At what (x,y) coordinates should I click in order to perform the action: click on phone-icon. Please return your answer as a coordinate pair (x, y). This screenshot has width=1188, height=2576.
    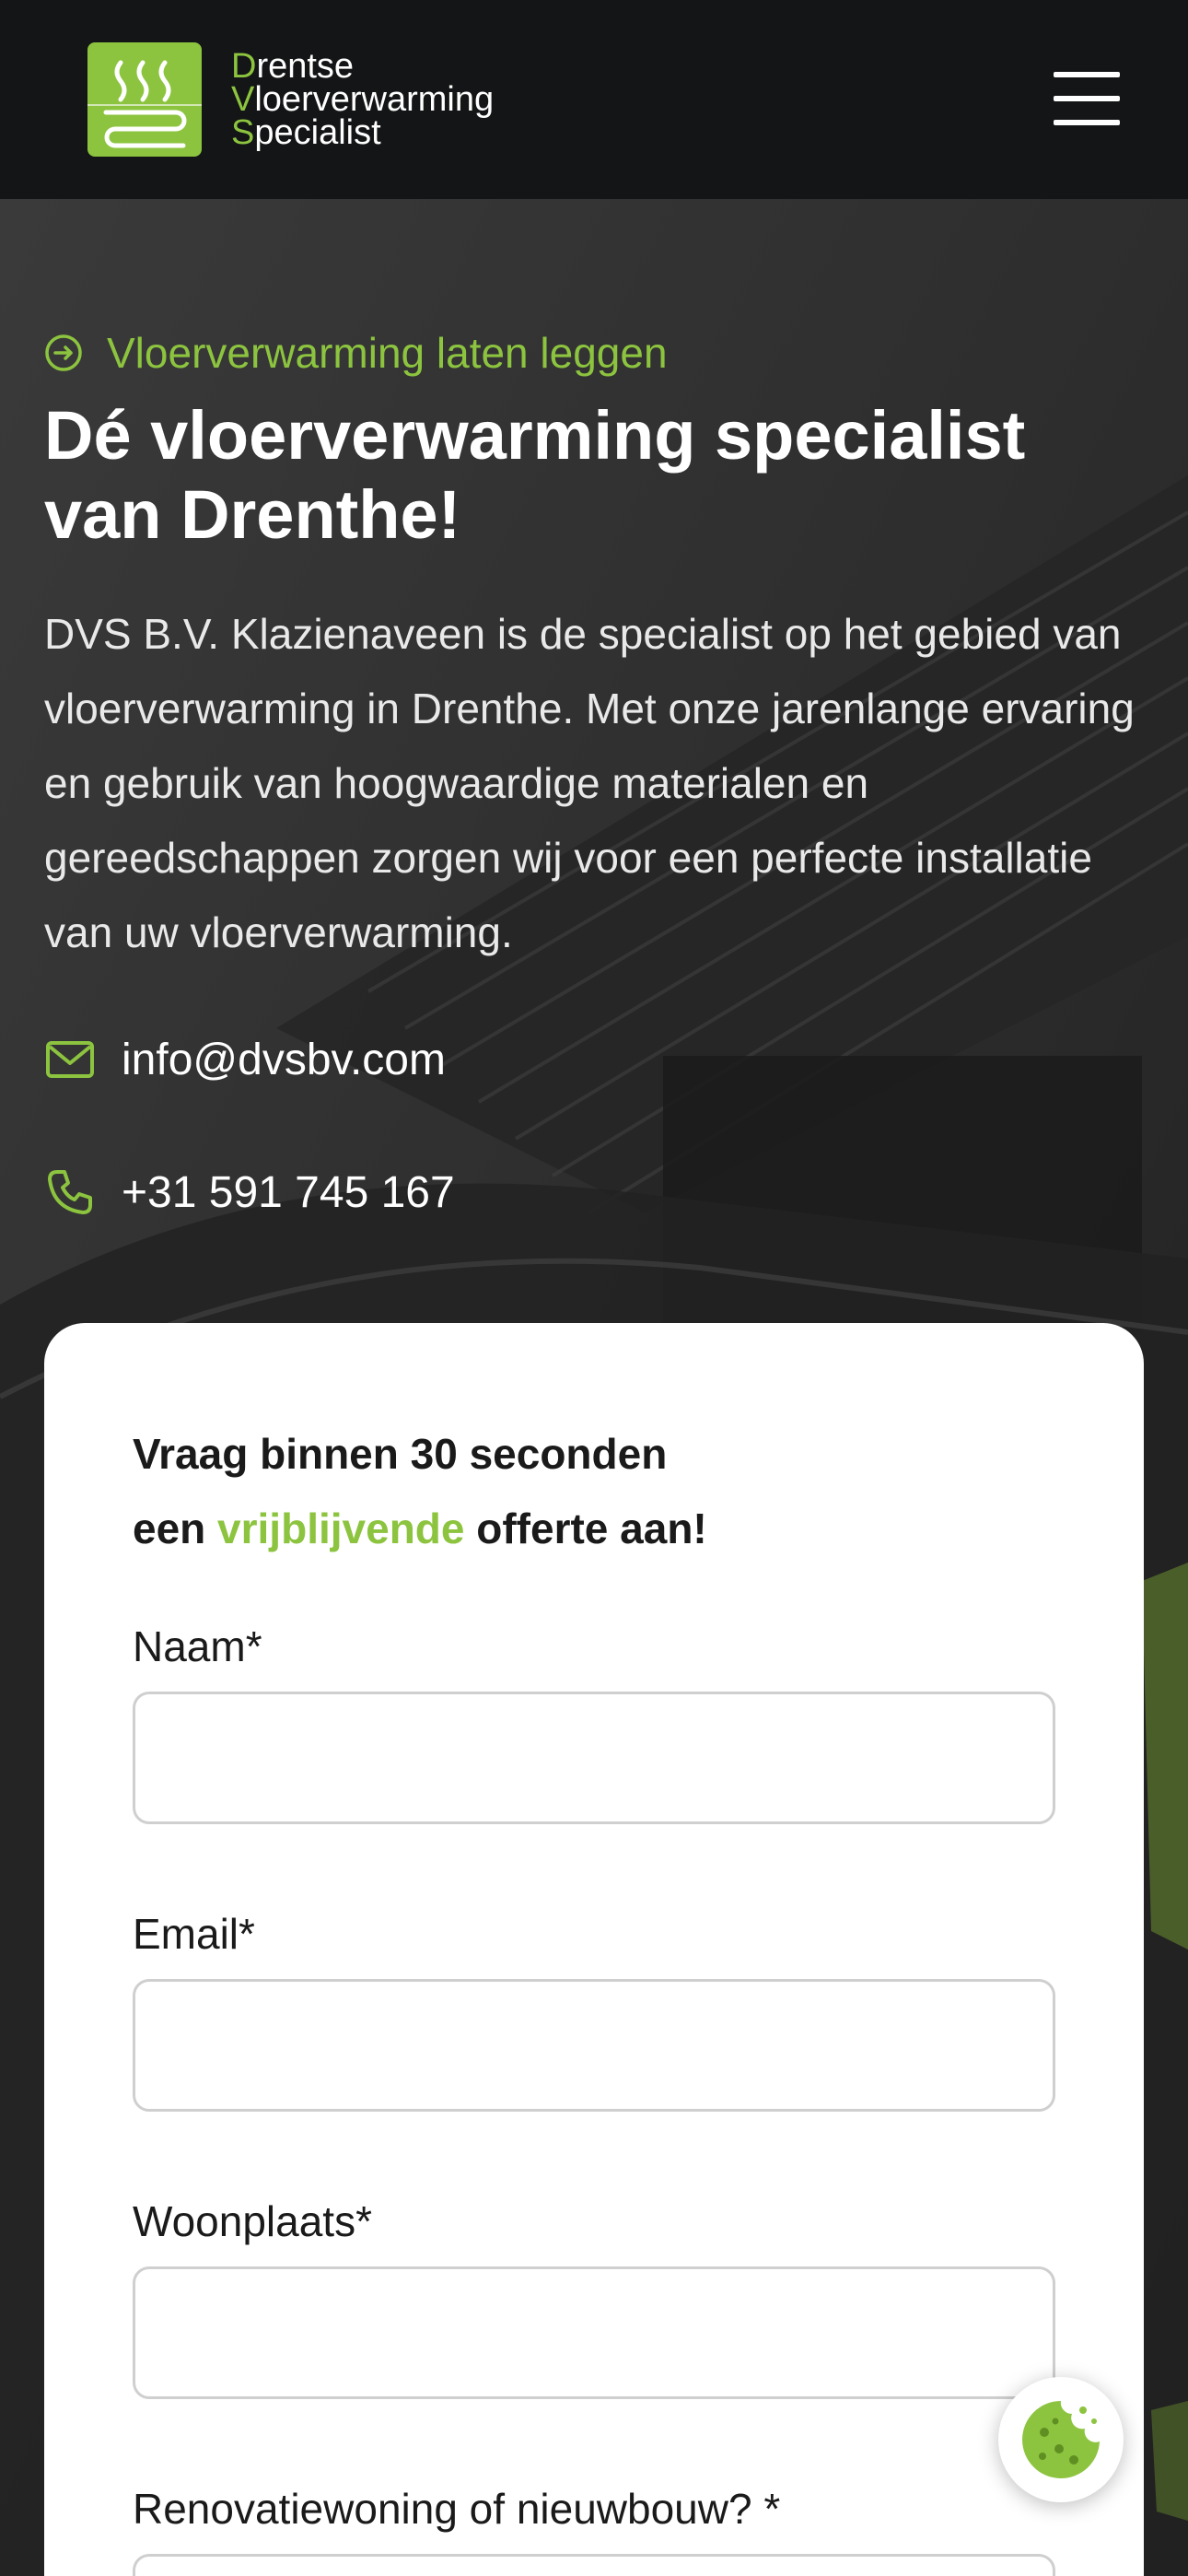
    Looking at the image, I should click on (70, 1192).